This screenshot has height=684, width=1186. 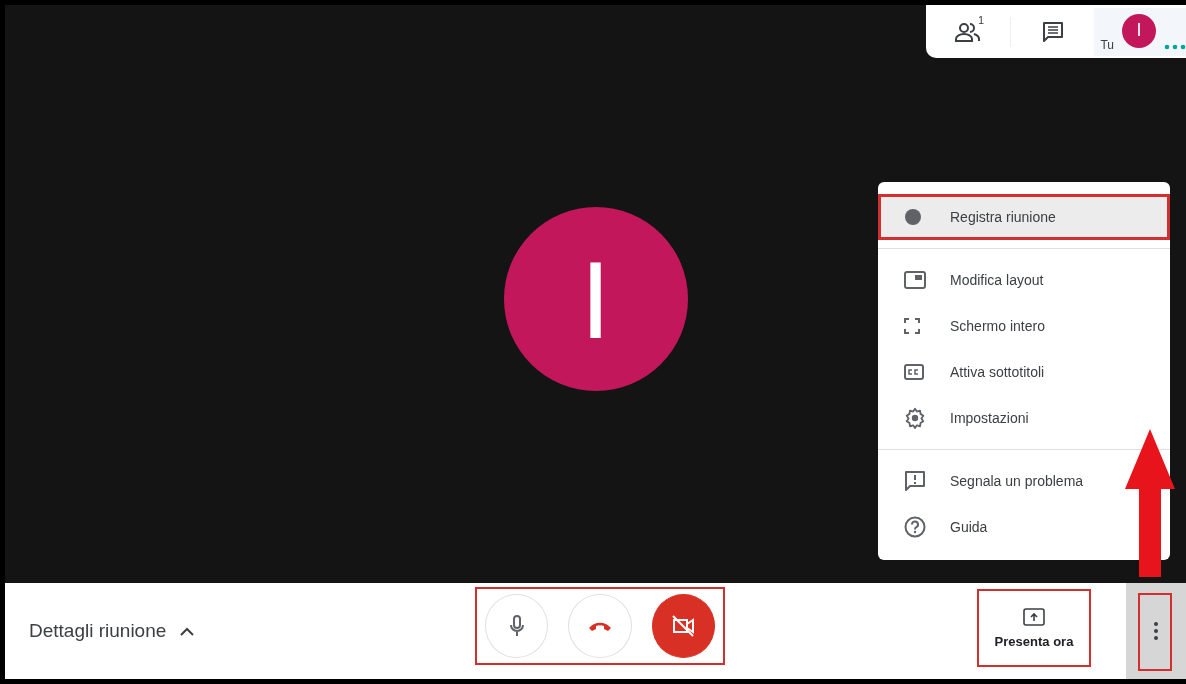 I want to click on captions-icon, so click(x=914, y=372).